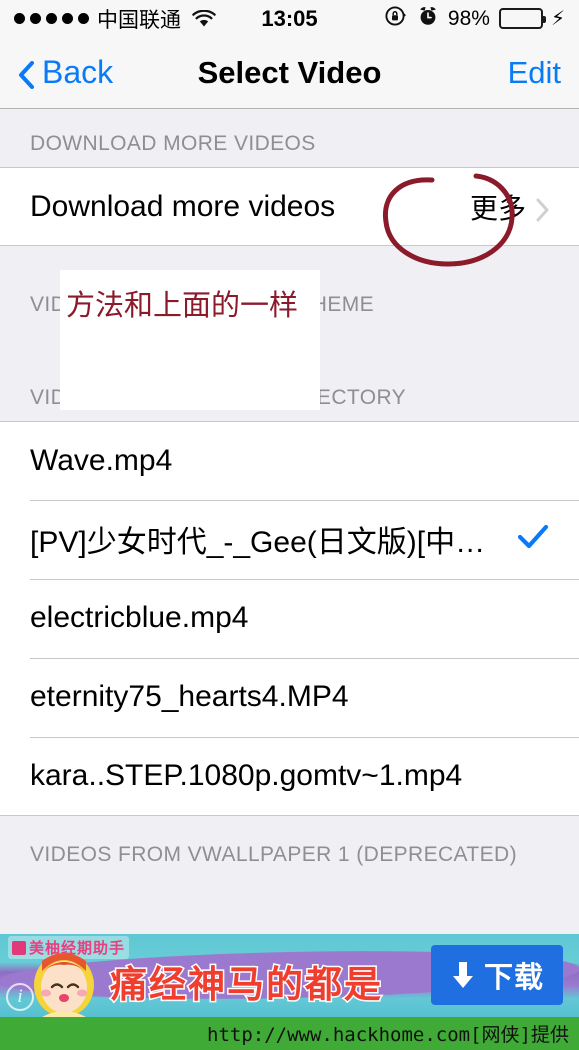 This screenshot has height=1050, width=579. I want to click on ad-brand-logo-icon, so click(19, 948).